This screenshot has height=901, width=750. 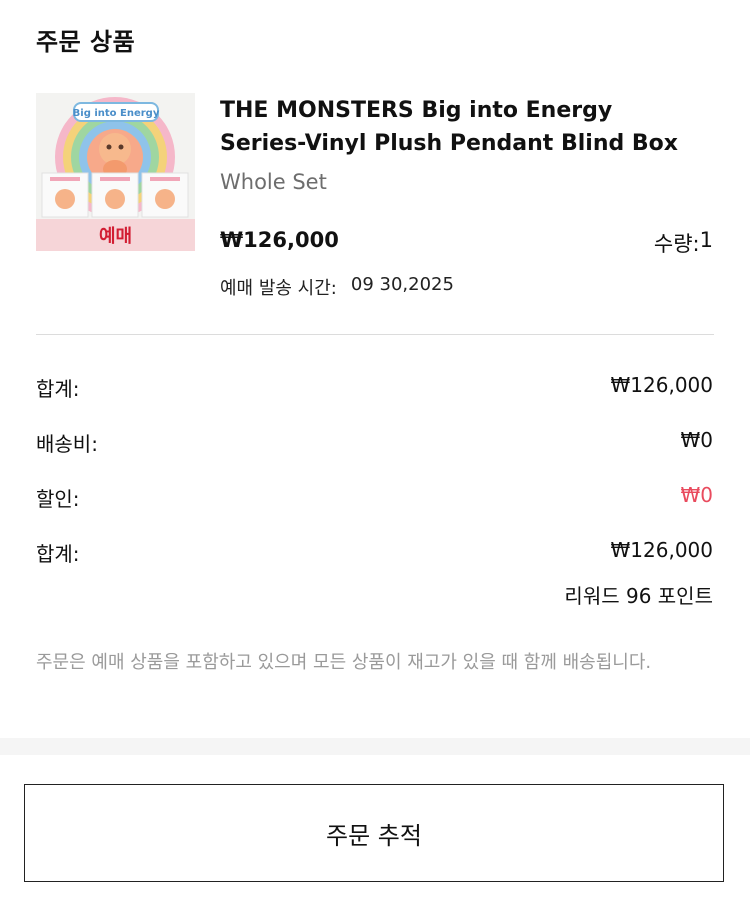 I want to click on subtotal-row: 합계: ₩126,000, so click(x=374, y=387).